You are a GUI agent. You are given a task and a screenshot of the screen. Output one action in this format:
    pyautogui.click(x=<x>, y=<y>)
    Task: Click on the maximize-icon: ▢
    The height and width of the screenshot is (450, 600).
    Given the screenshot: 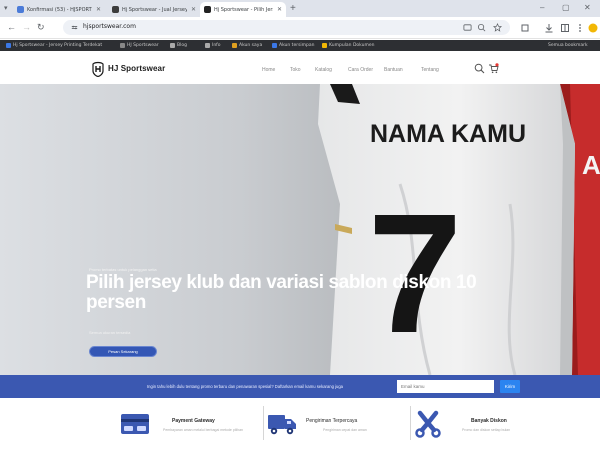 What is the action you would take?
    pyautogui.click(x=566, y=7)
    